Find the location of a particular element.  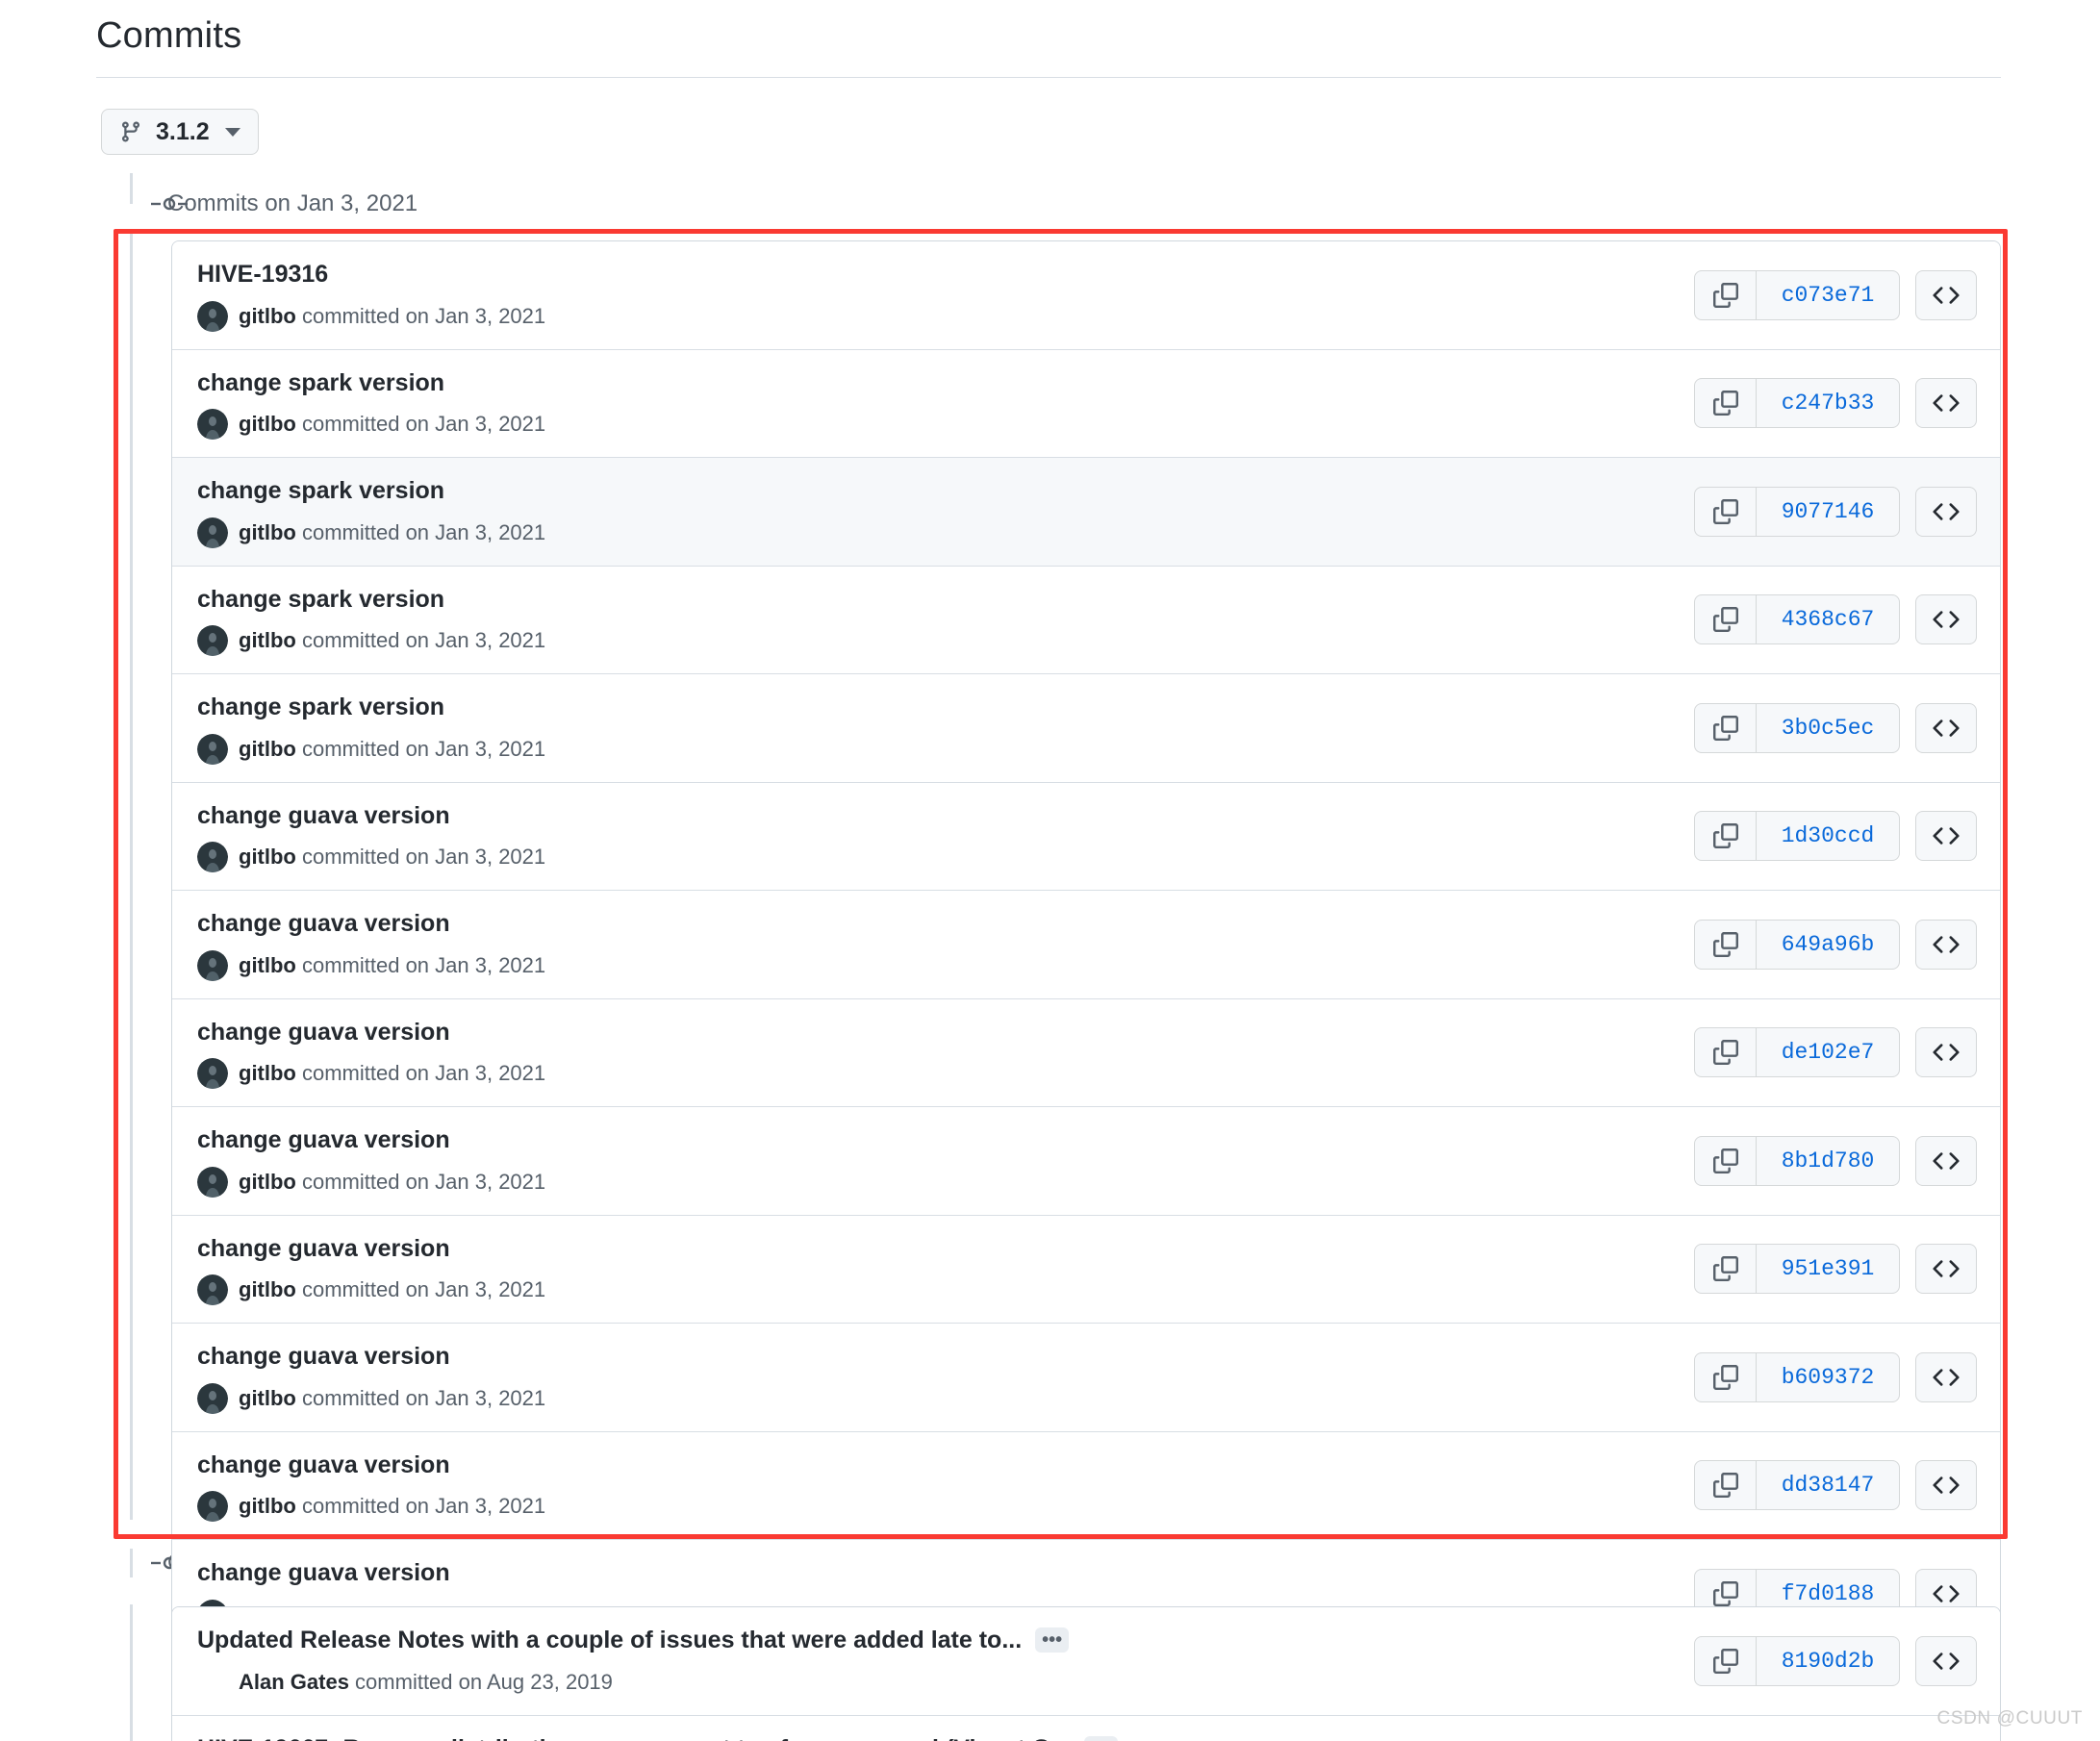

commit-sha-link: c247b33 is located at coordinates (1828, 403).